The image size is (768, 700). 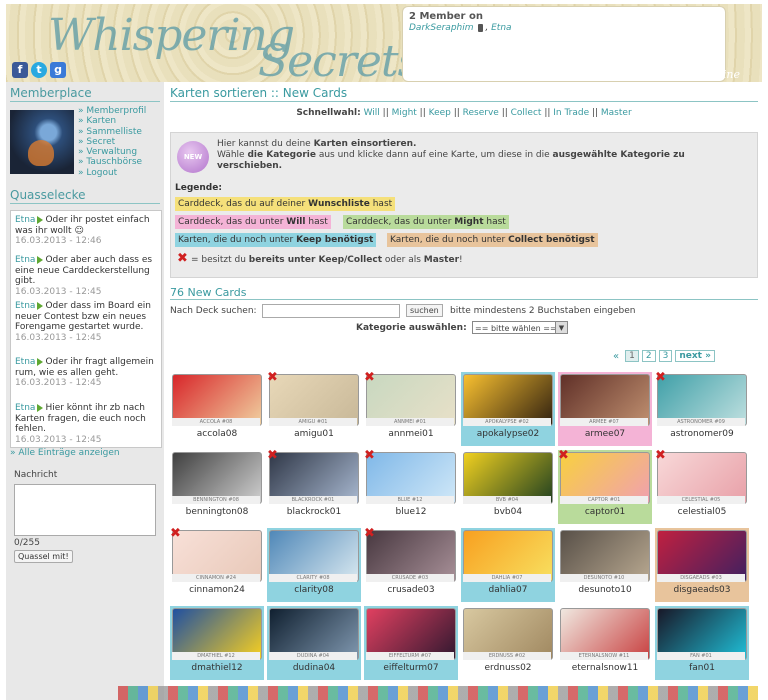 I want to click on memberplace-title: Memberplace, so click(x=85, y=94).